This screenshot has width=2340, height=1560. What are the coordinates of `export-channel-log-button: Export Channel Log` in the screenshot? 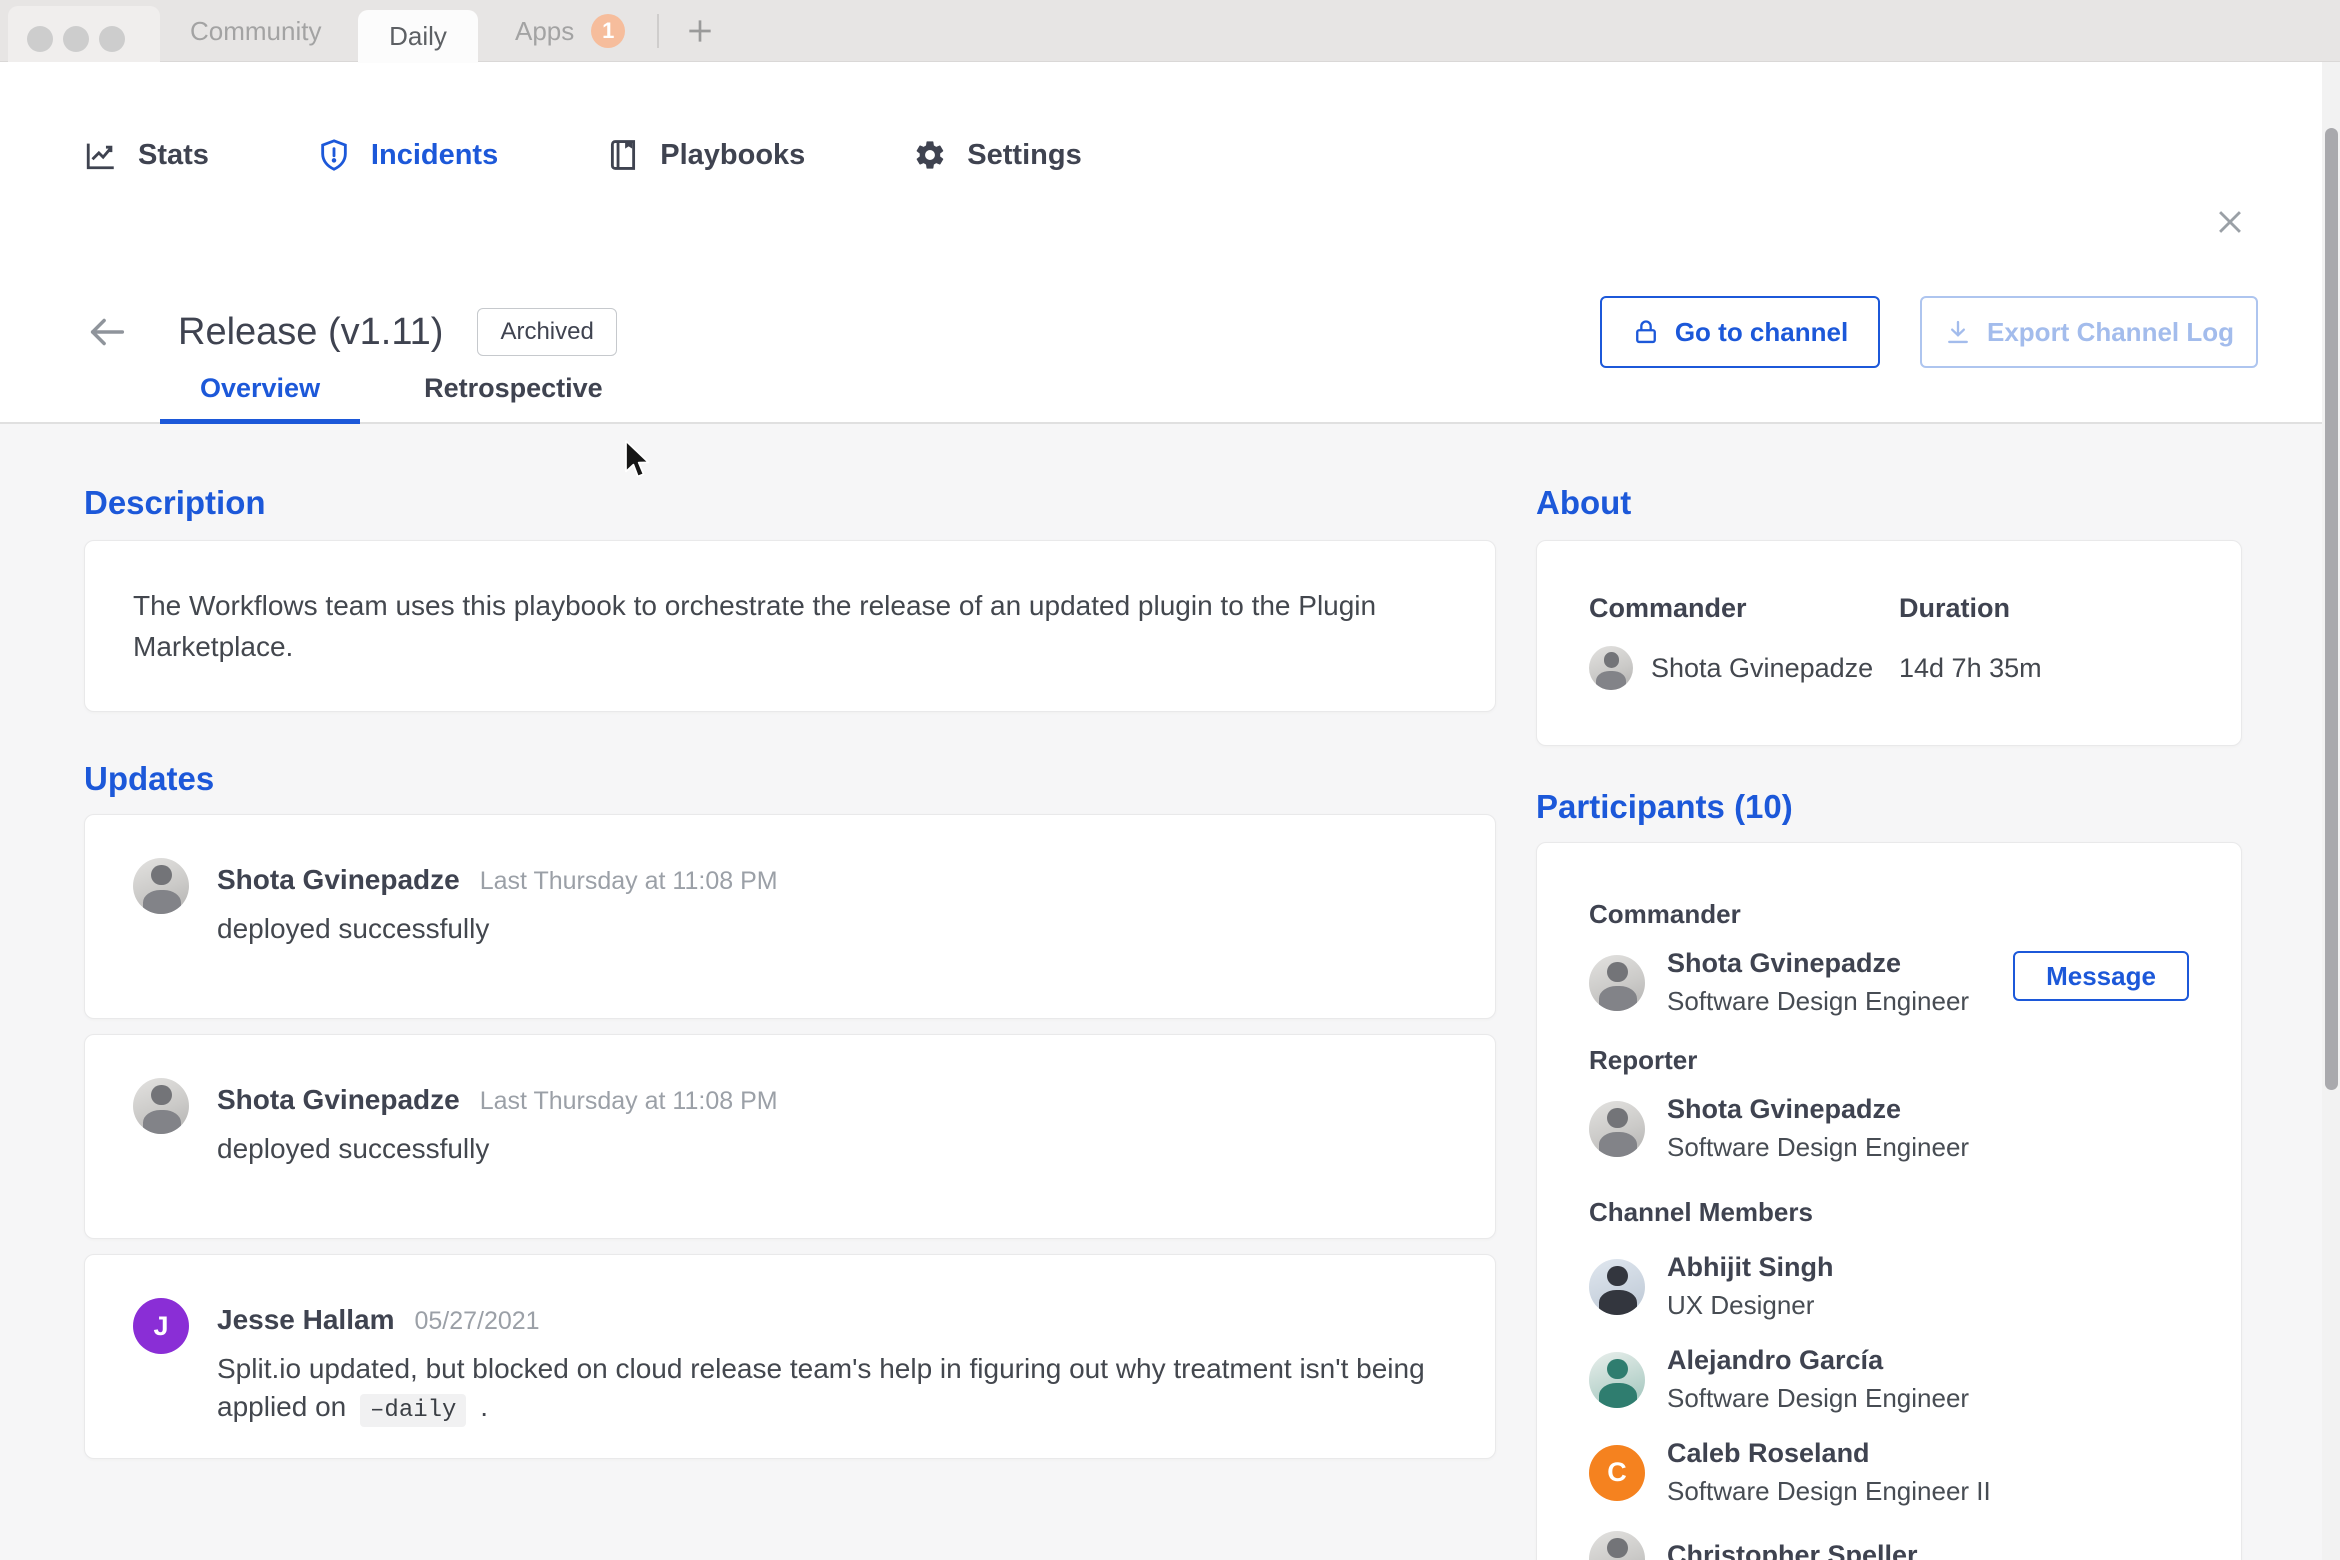 It's located at (2089, 332).